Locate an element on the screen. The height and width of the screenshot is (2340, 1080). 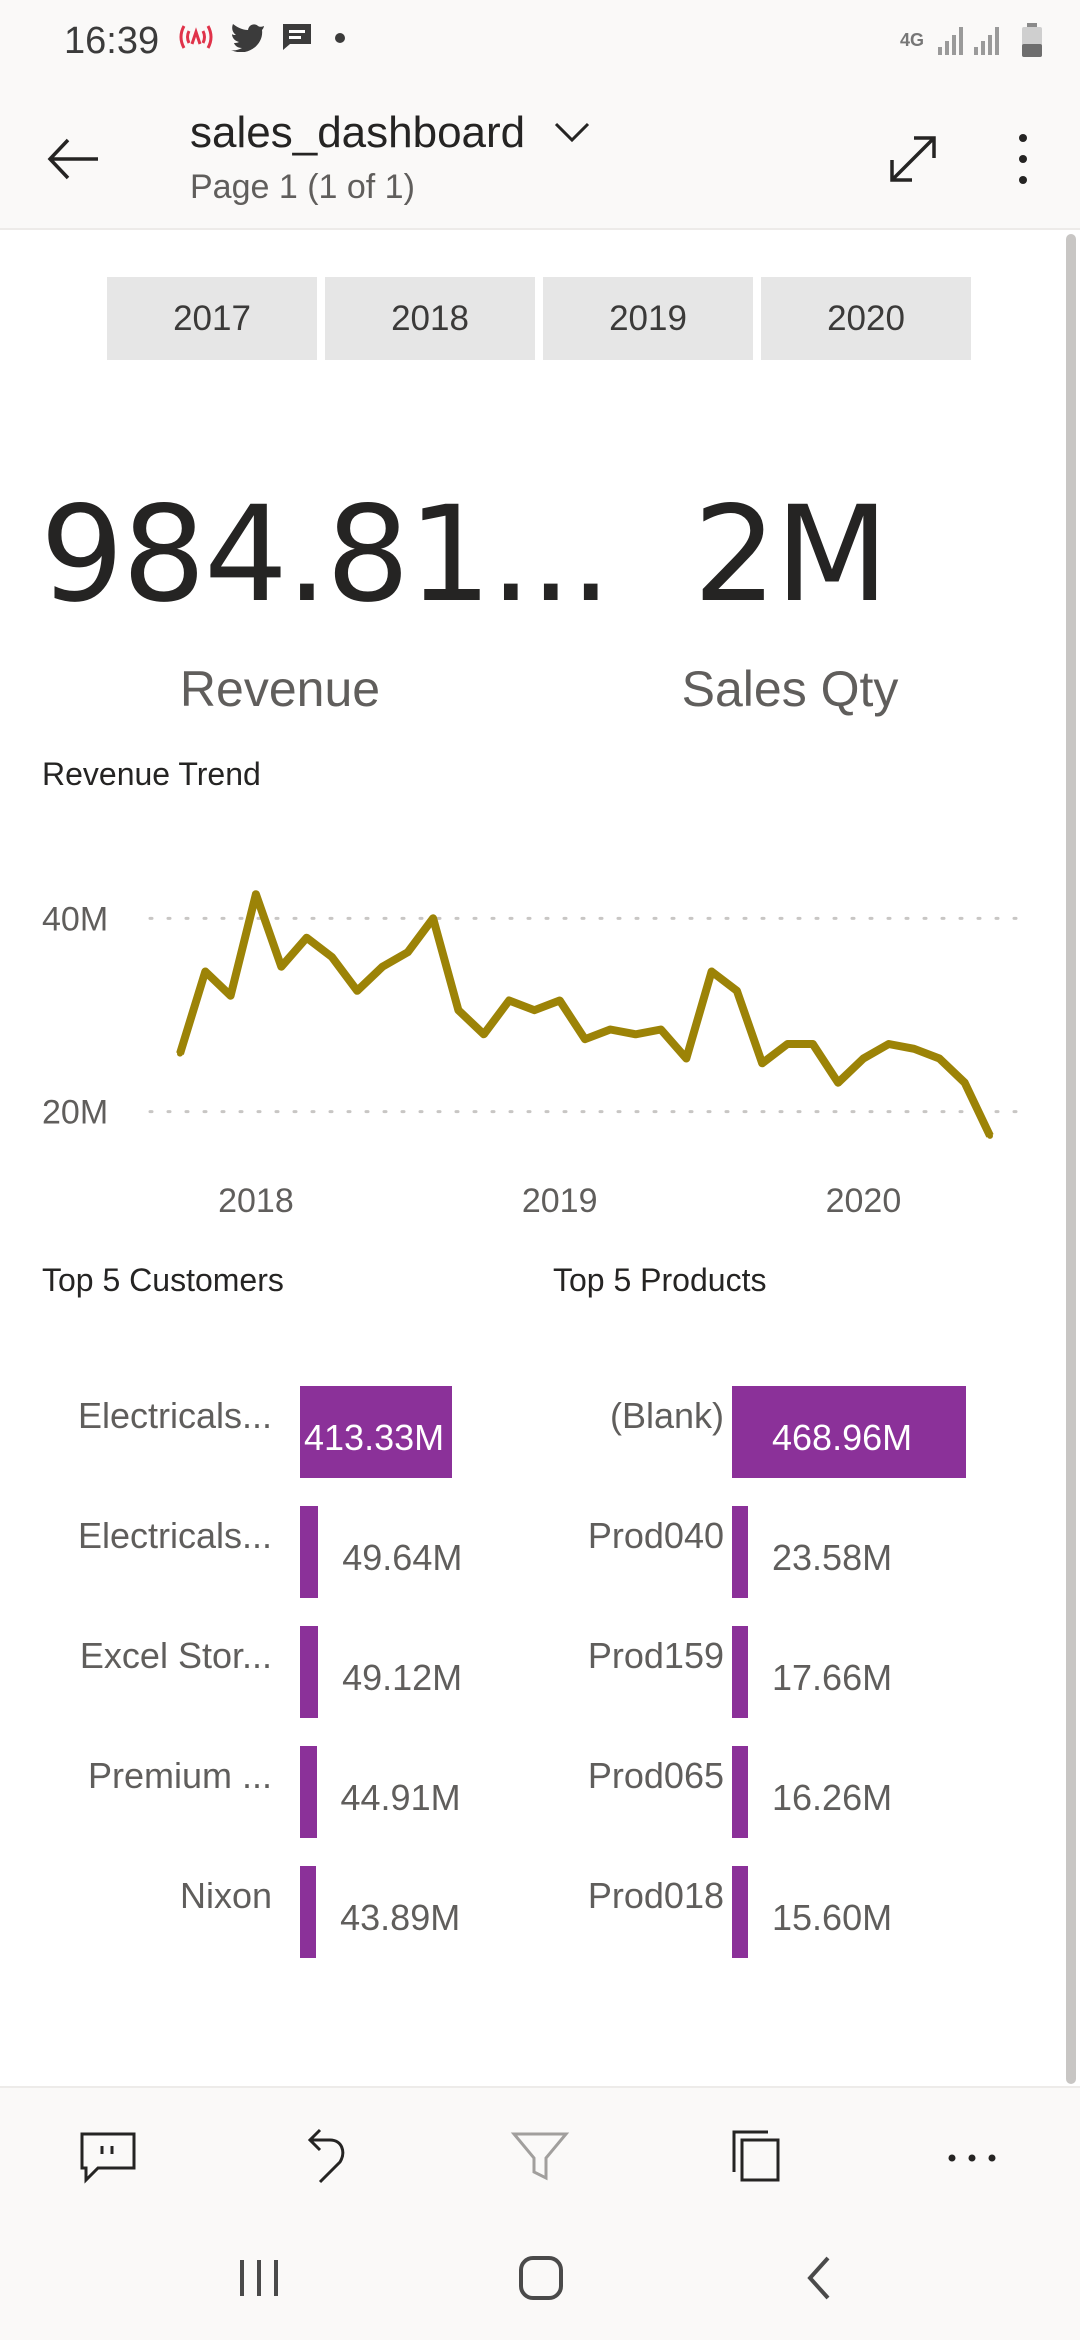
bottom-toolbar is located at coordinates (540, 2151).